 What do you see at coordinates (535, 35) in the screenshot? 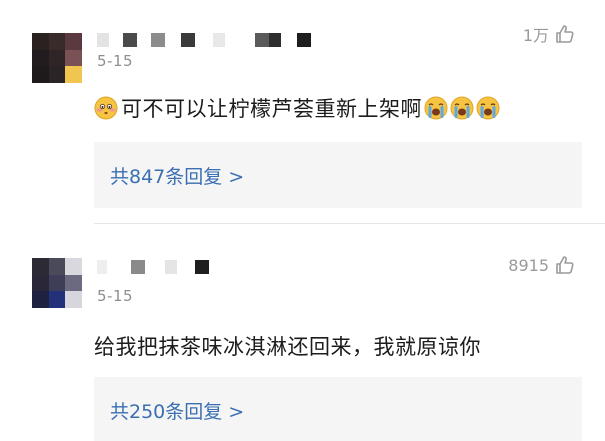
I see `like-count: 1万` at bounding box center [535, 35].